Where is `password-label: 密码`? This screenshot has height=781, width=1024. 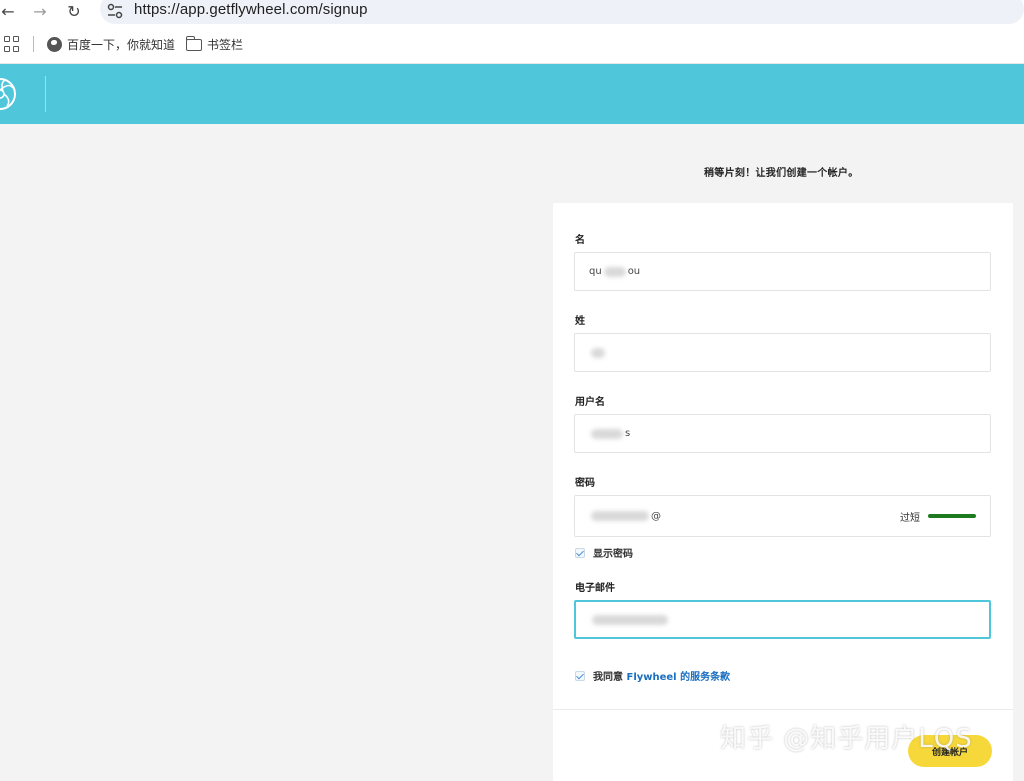
password-label: 密码 is located at coordinates (585, 483).